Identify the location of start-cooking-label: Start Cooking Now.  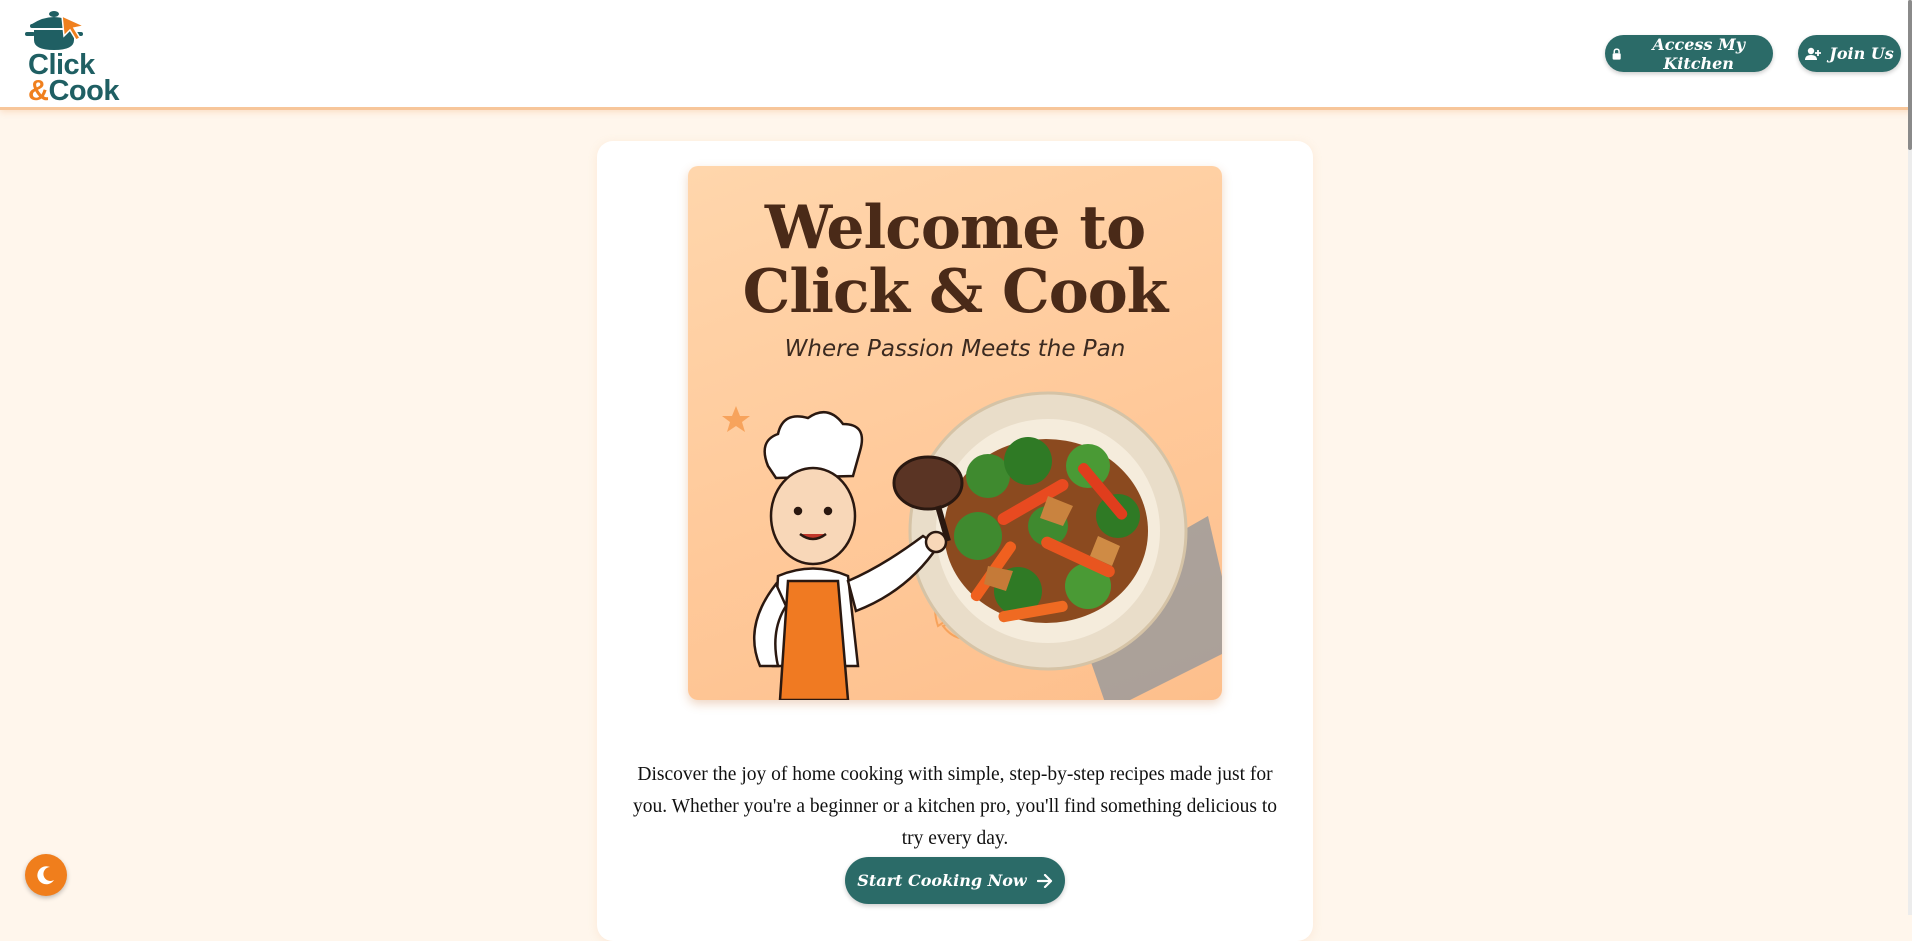
(942, 880).